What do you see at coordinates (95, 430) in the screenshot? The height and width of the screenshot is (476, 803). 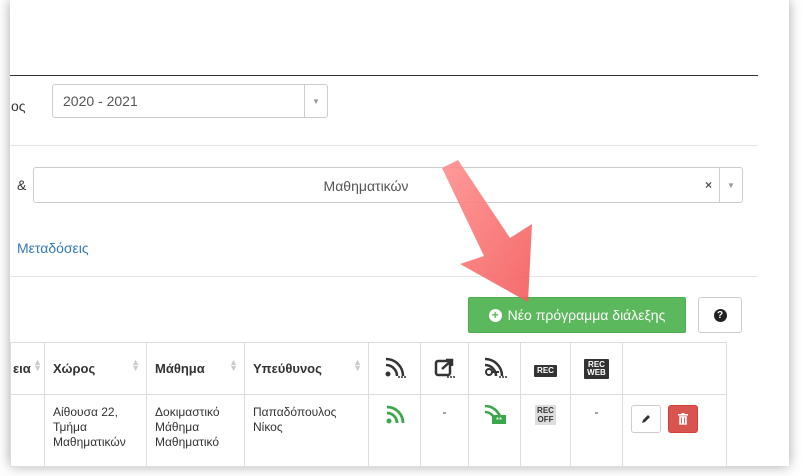 I see `room-cell: Αίθουσα 22, Τμήμα Μαθηματικών` at bounding box center [95, 430].